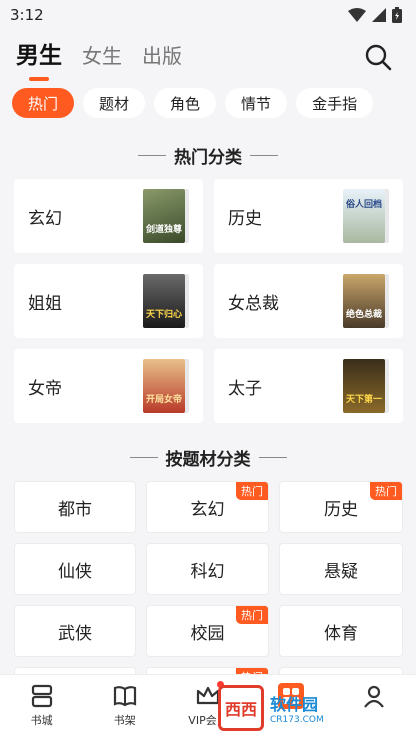 Image resolution: width=416 pixels, height=740 pixels. Describe the element at coordinates (207, 509) in the screenshot. I see `subject-label: 玄幻` at that location.